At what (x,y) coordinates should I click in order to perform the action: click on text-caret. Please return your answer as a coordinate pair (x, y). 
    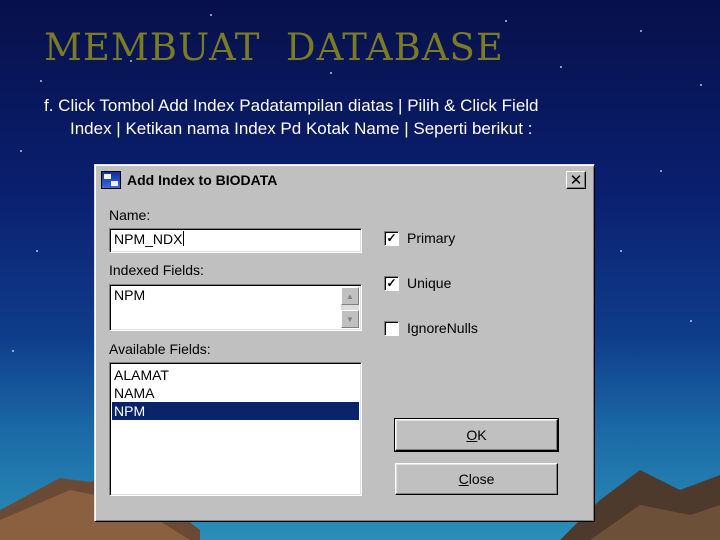
    Looking at the image, I should click on (184, 238).